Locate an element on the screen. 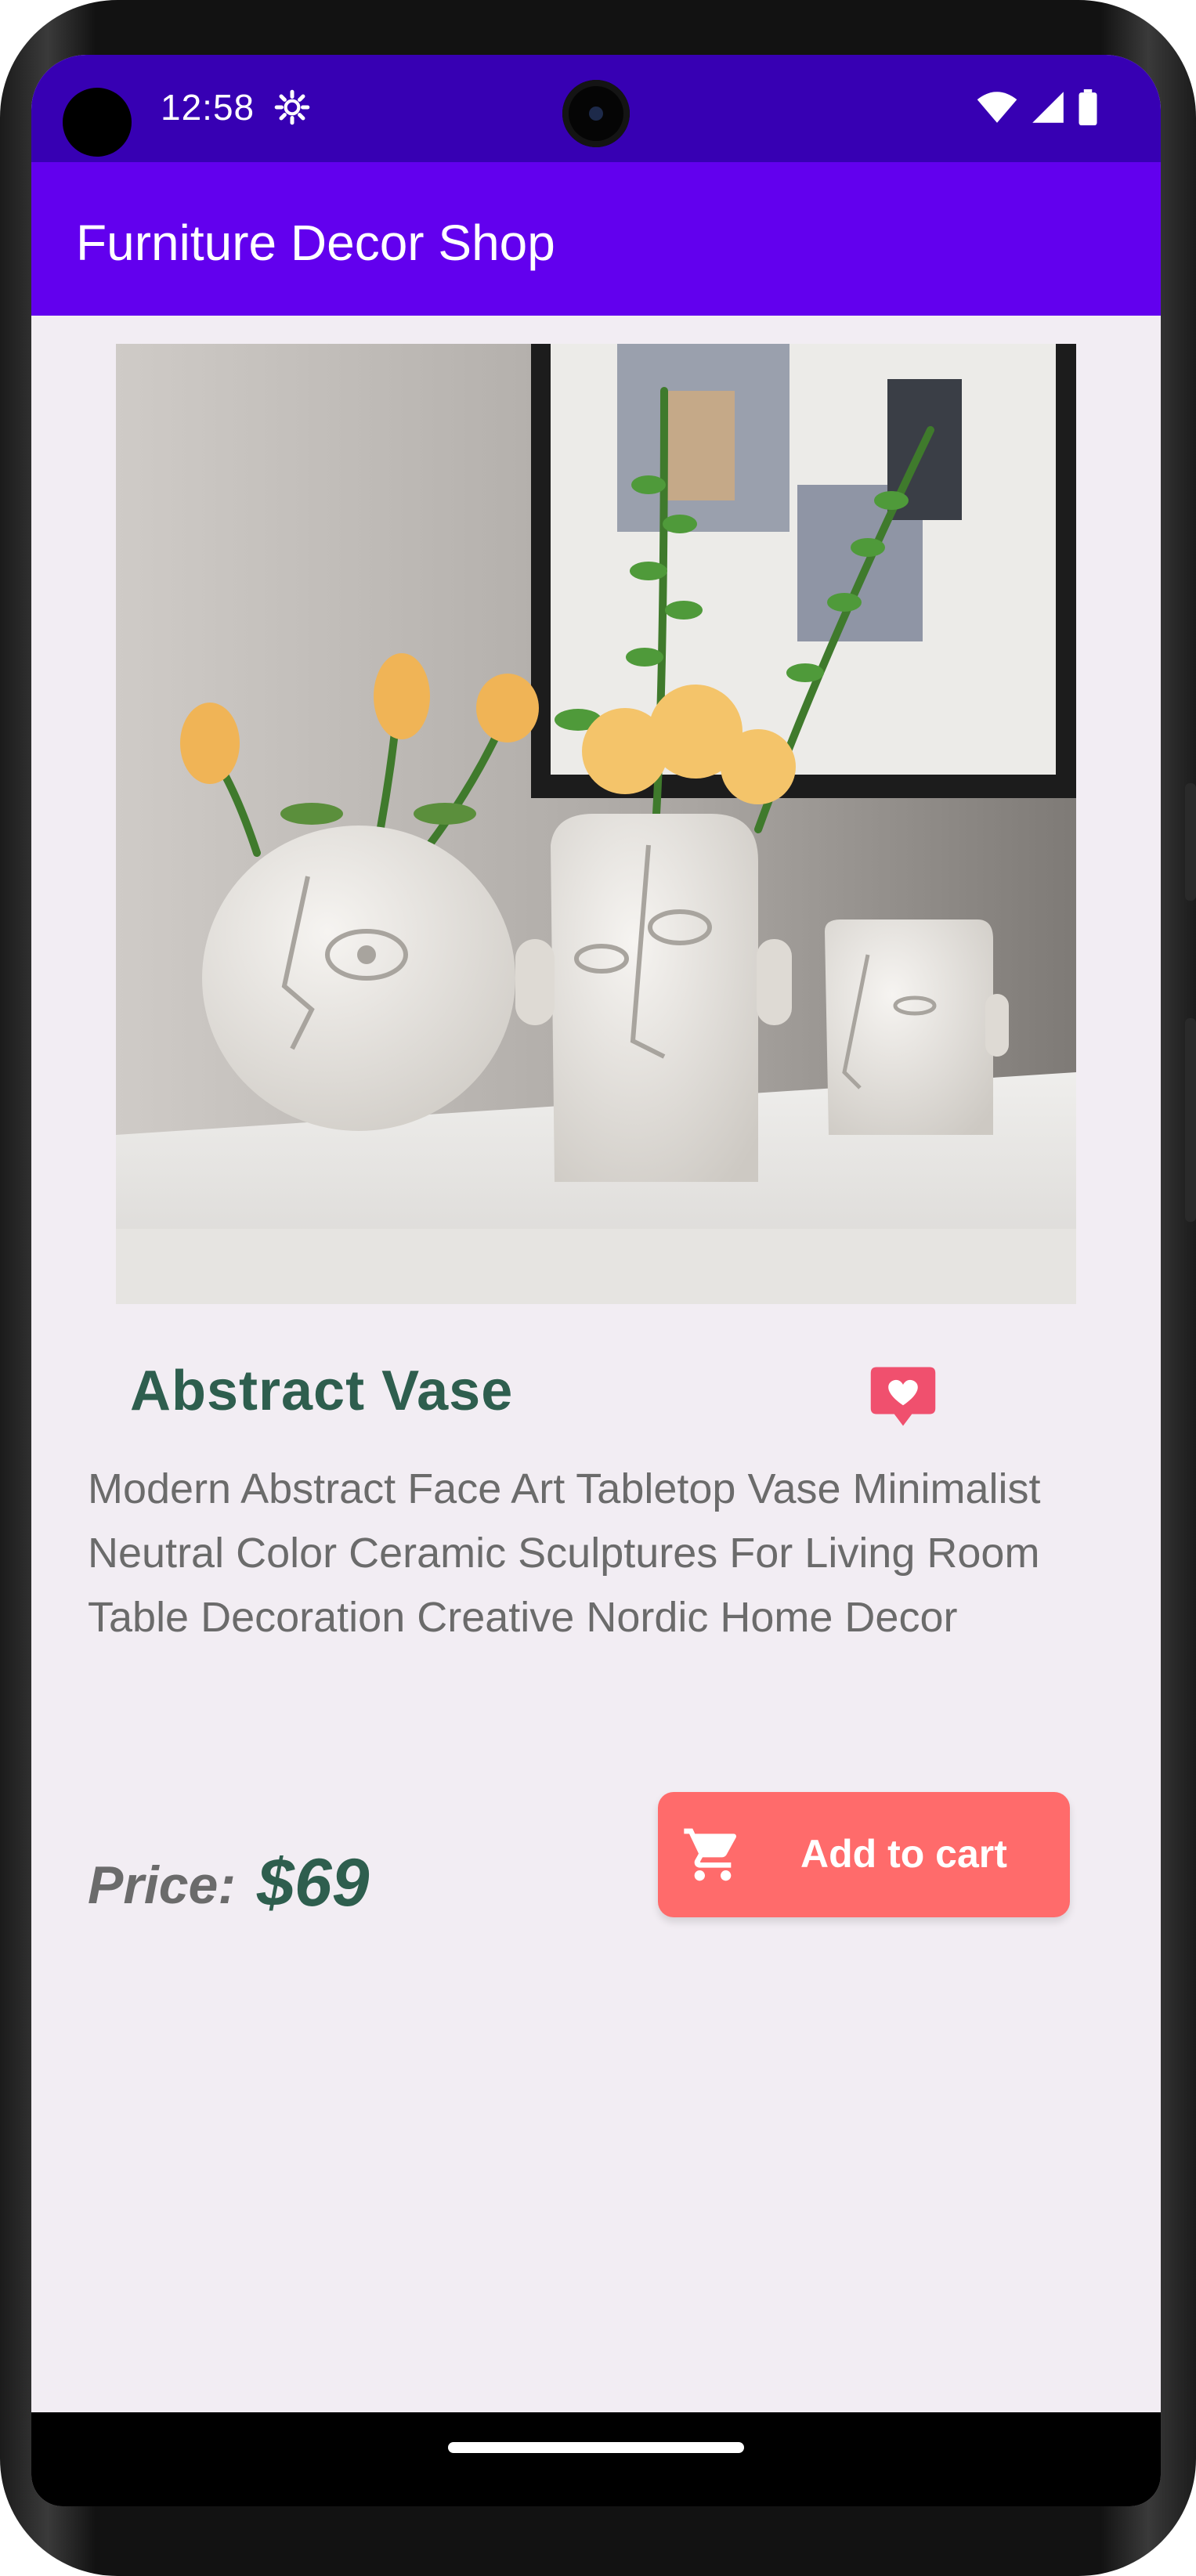  price-value: $69 is located at coordinates (313, 1882).